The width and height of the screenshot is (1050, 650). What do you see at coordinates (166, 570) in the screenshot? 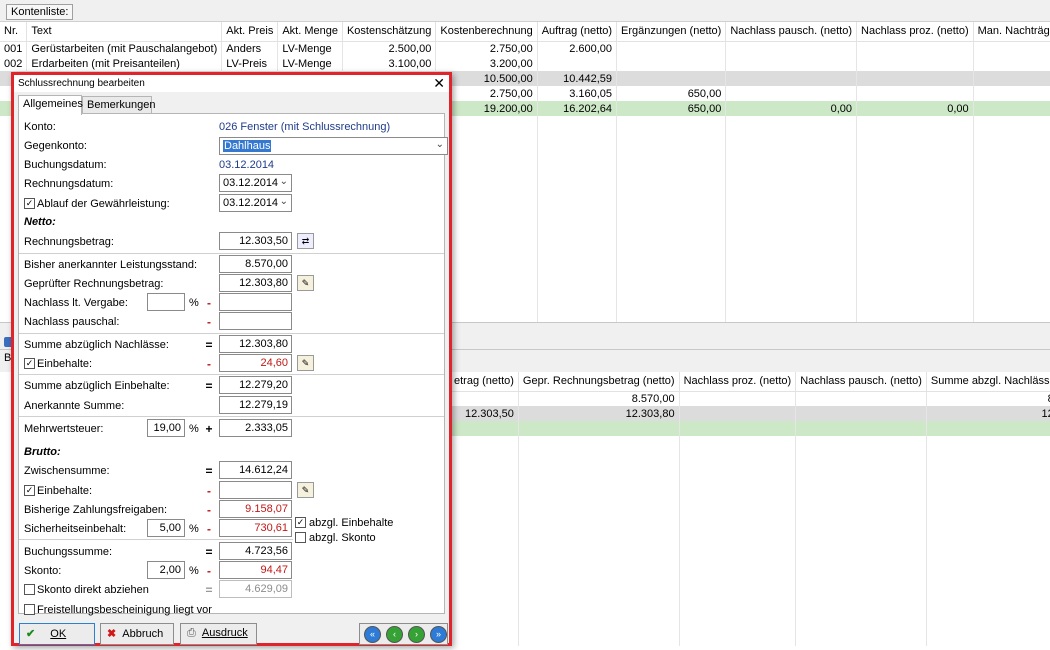
I see `skonto-pct-field: 2,00` at bounding box center [166, 570].